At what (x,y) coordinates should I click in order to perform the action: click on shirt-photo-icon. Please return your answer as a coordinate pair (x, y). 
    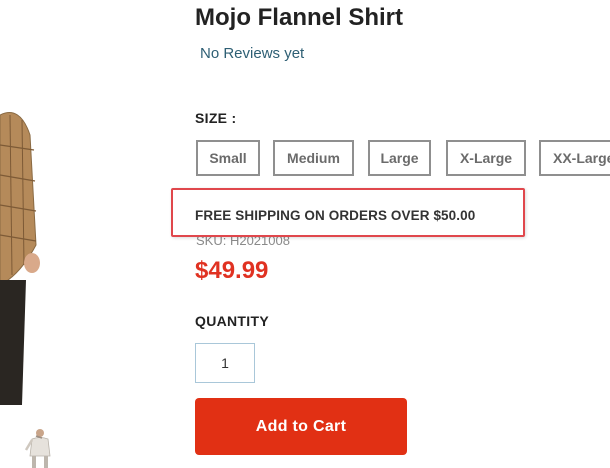
    Looking at the image, I should click on (20, 250).